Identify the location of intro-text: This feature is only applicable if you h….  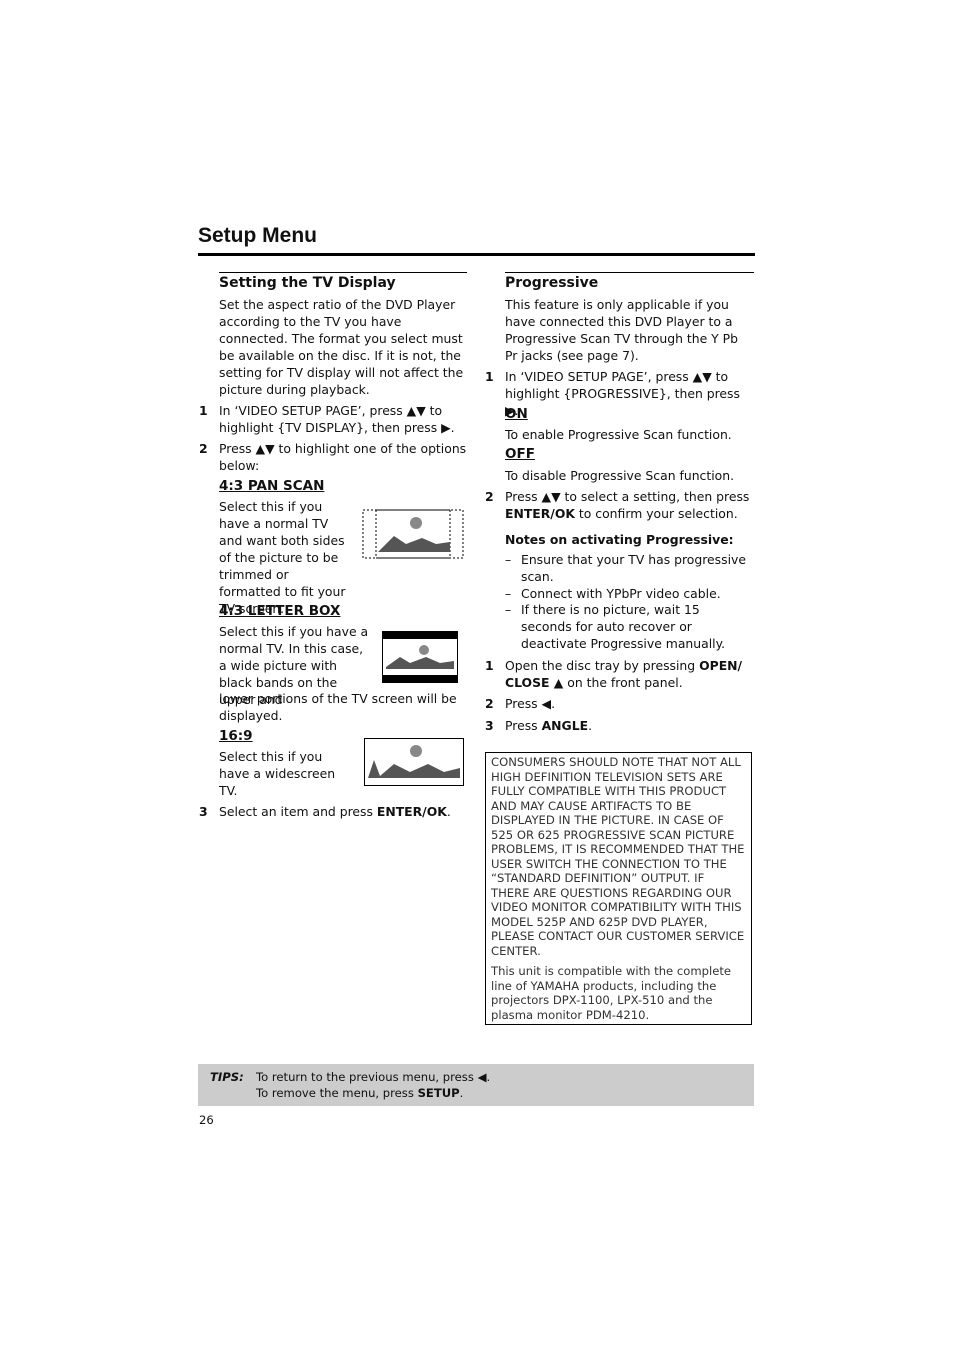
(622, 330).